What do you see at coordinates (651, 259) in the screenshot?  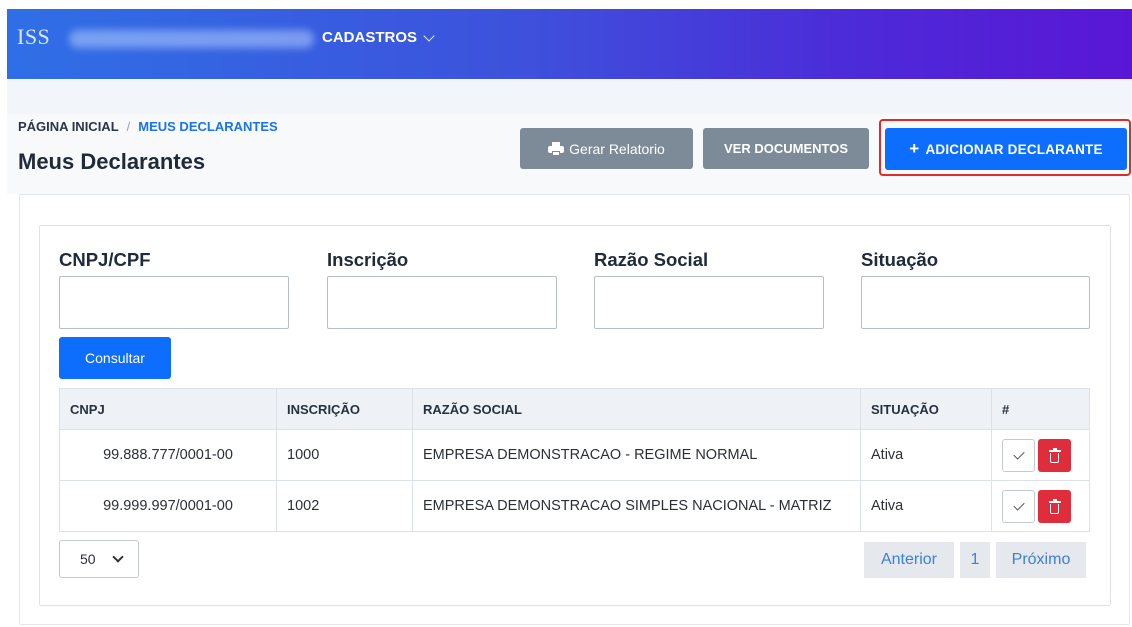 I see `razao-social-filter-label: Razão Social` at bounding box center [651, 259].